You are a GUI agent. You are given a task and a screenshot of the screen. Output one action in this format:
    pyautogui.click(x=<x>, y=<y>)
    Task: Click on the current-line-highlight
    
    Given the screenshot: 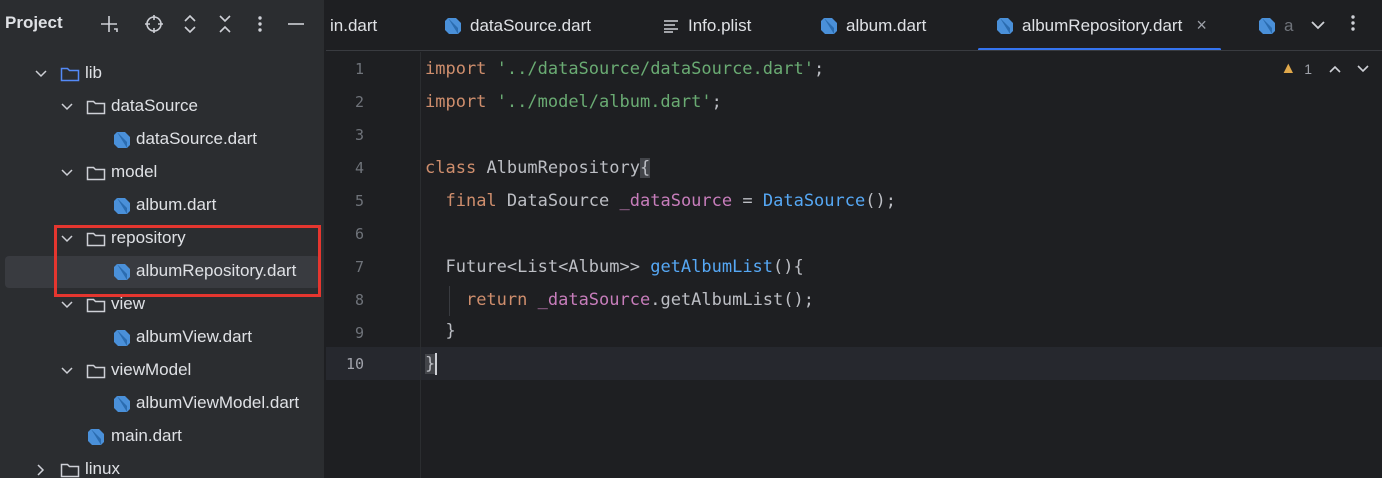 What is the action you would take?
    pyautogui.click(x=854, y=363)
    